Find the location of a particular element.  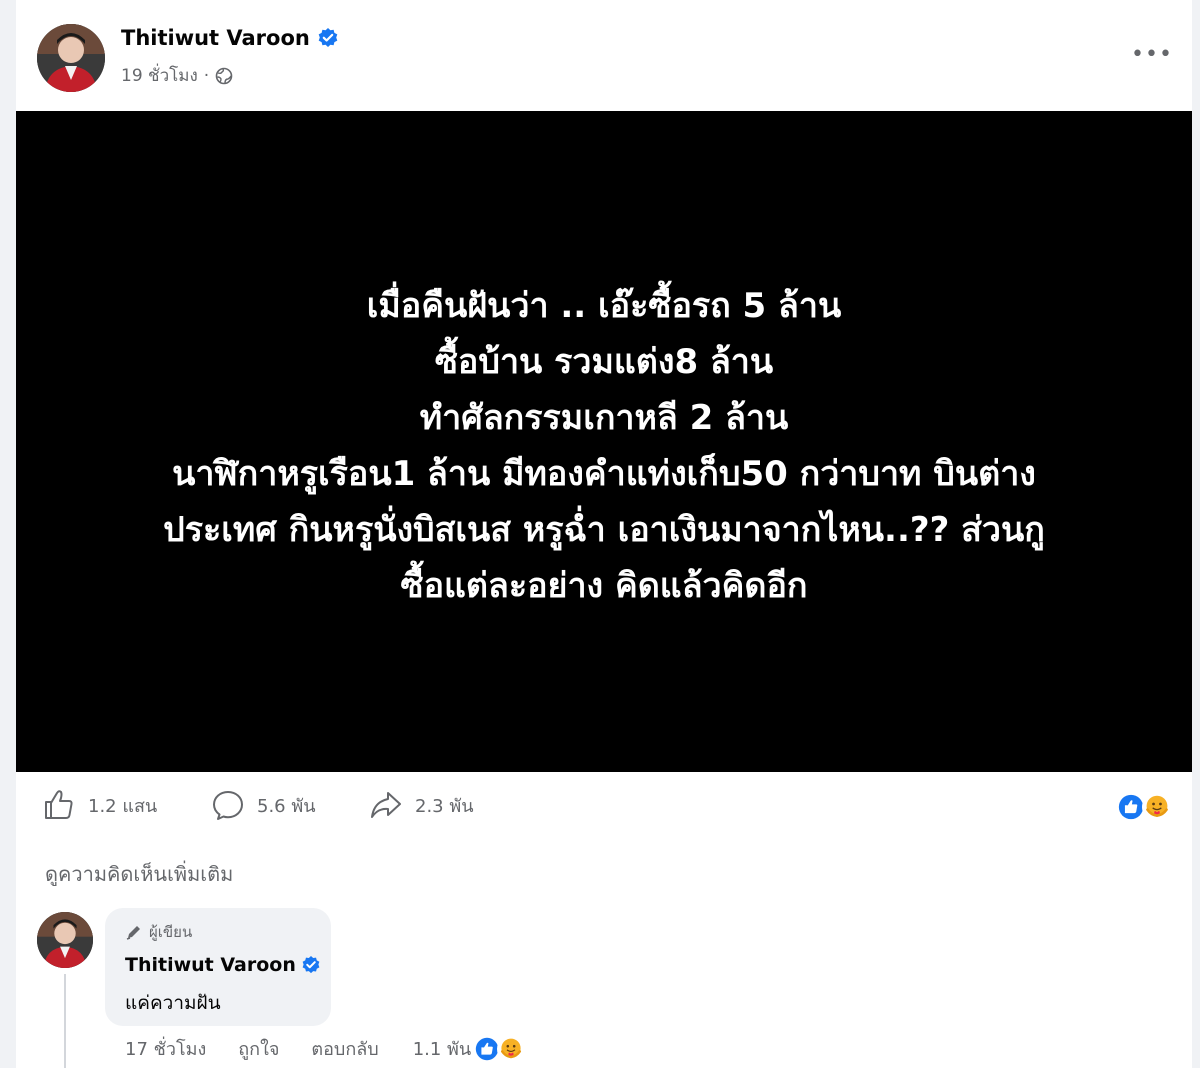

comment-bubble-icon is located at coordinates (228, 805).